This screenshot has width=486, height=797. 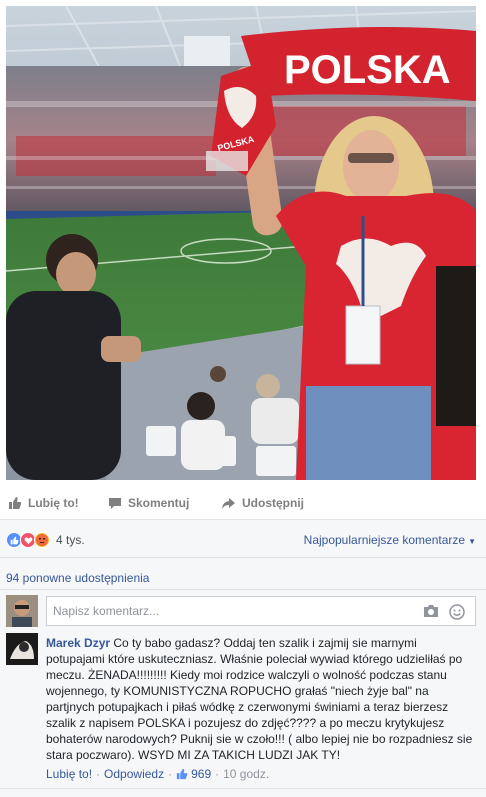 What do you see at coordinates (69, 774) in the screenshot?
I see `comment-like-link: Lubię to!` at bounding box center [69, 774].